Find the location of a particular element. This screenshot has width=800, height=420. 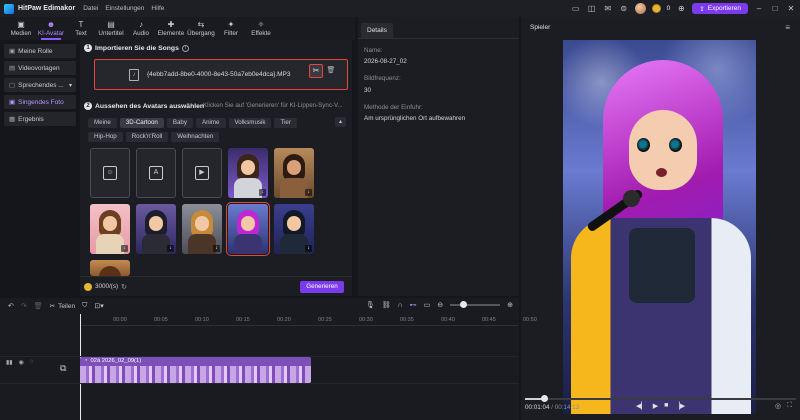

sidebar-item-meine-rolle: ▣ Meine Rolle is located at coordinates (40, 51).